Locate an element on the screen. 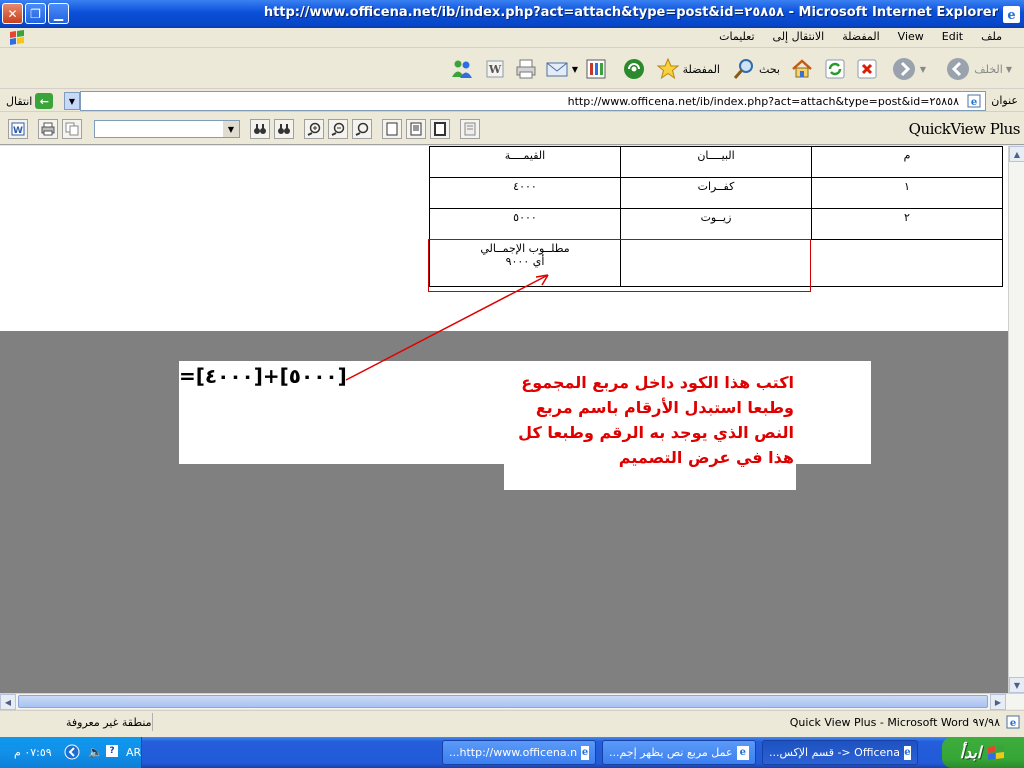 Image resolution: width=1024 pixels, height=768 pixels. qv-print-button is located at coordinates (48, 129).